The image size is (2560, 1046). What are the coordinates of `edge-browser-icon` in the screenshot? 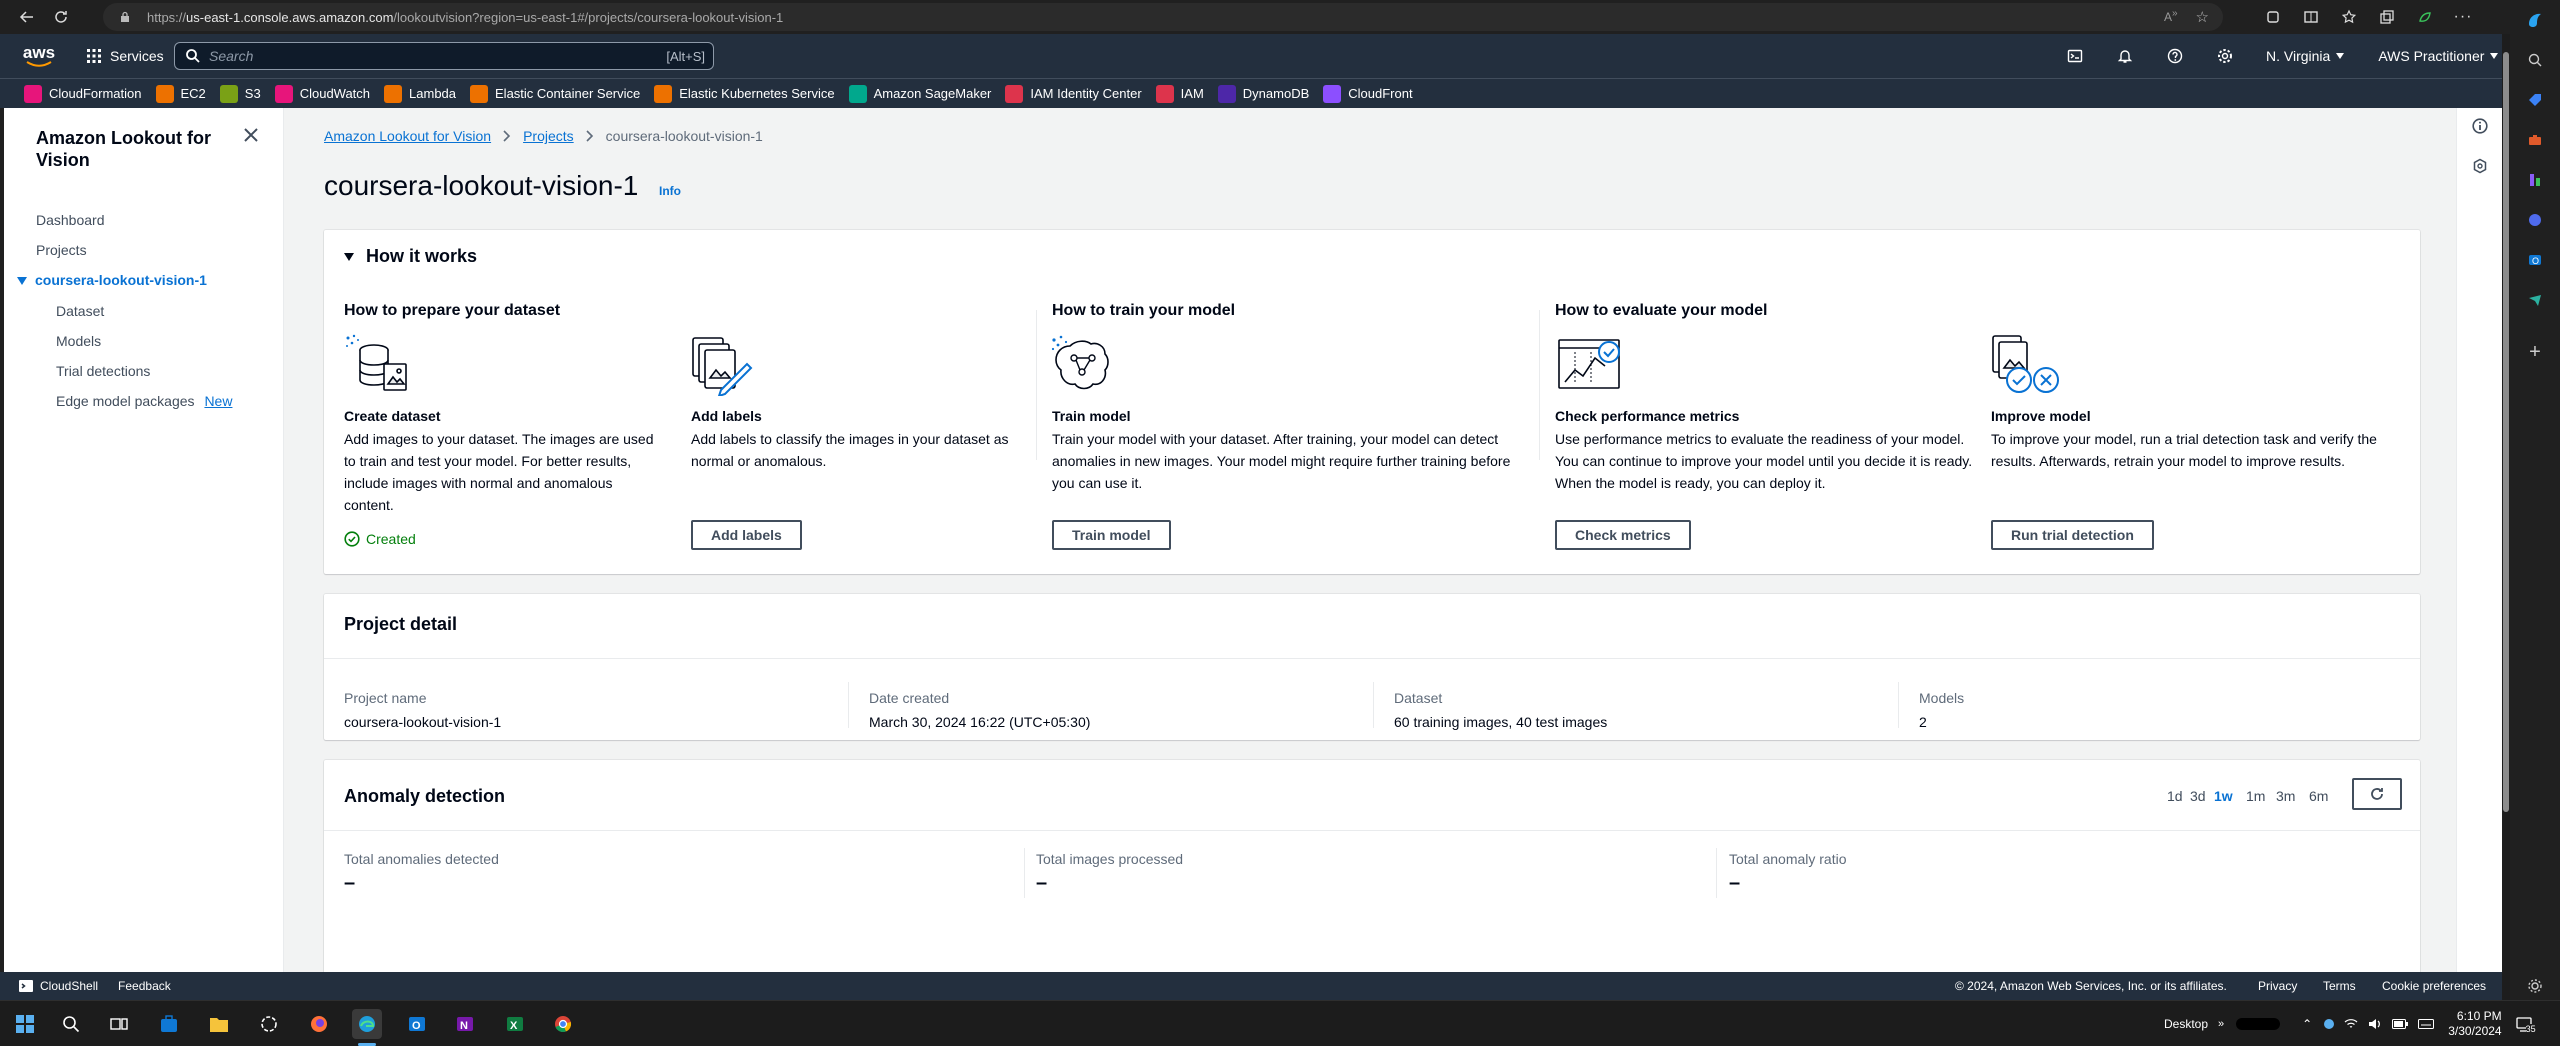 It's located at (367, 1024).